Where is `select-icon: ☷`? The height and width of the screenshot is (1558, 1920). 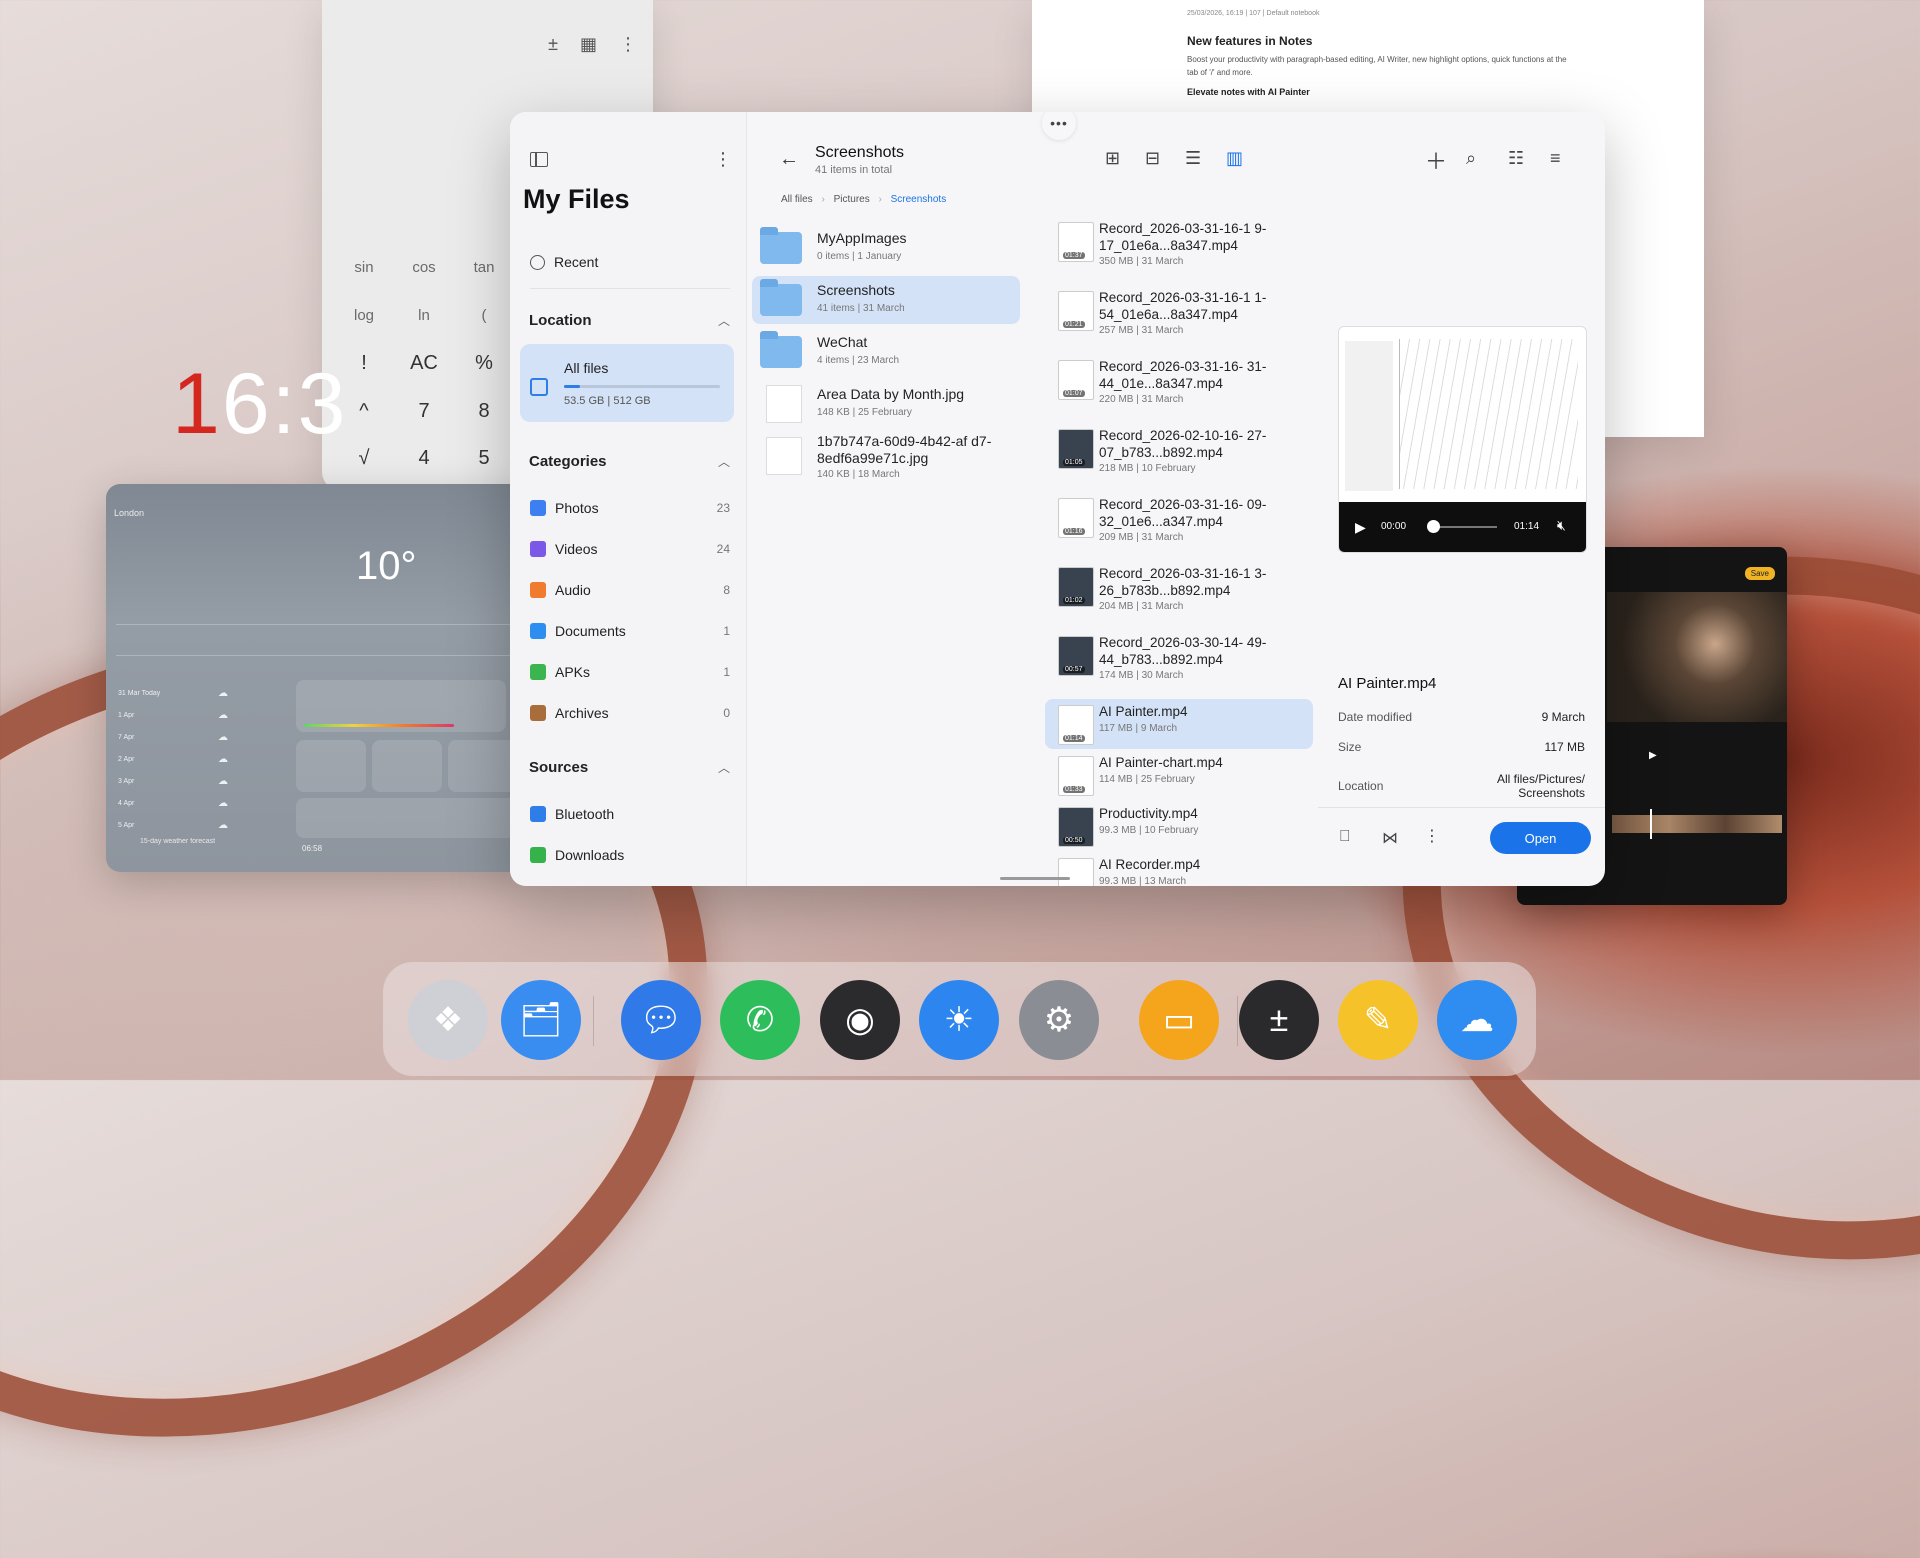 select-icon: ☷ is located at coordinates (1516, 158).